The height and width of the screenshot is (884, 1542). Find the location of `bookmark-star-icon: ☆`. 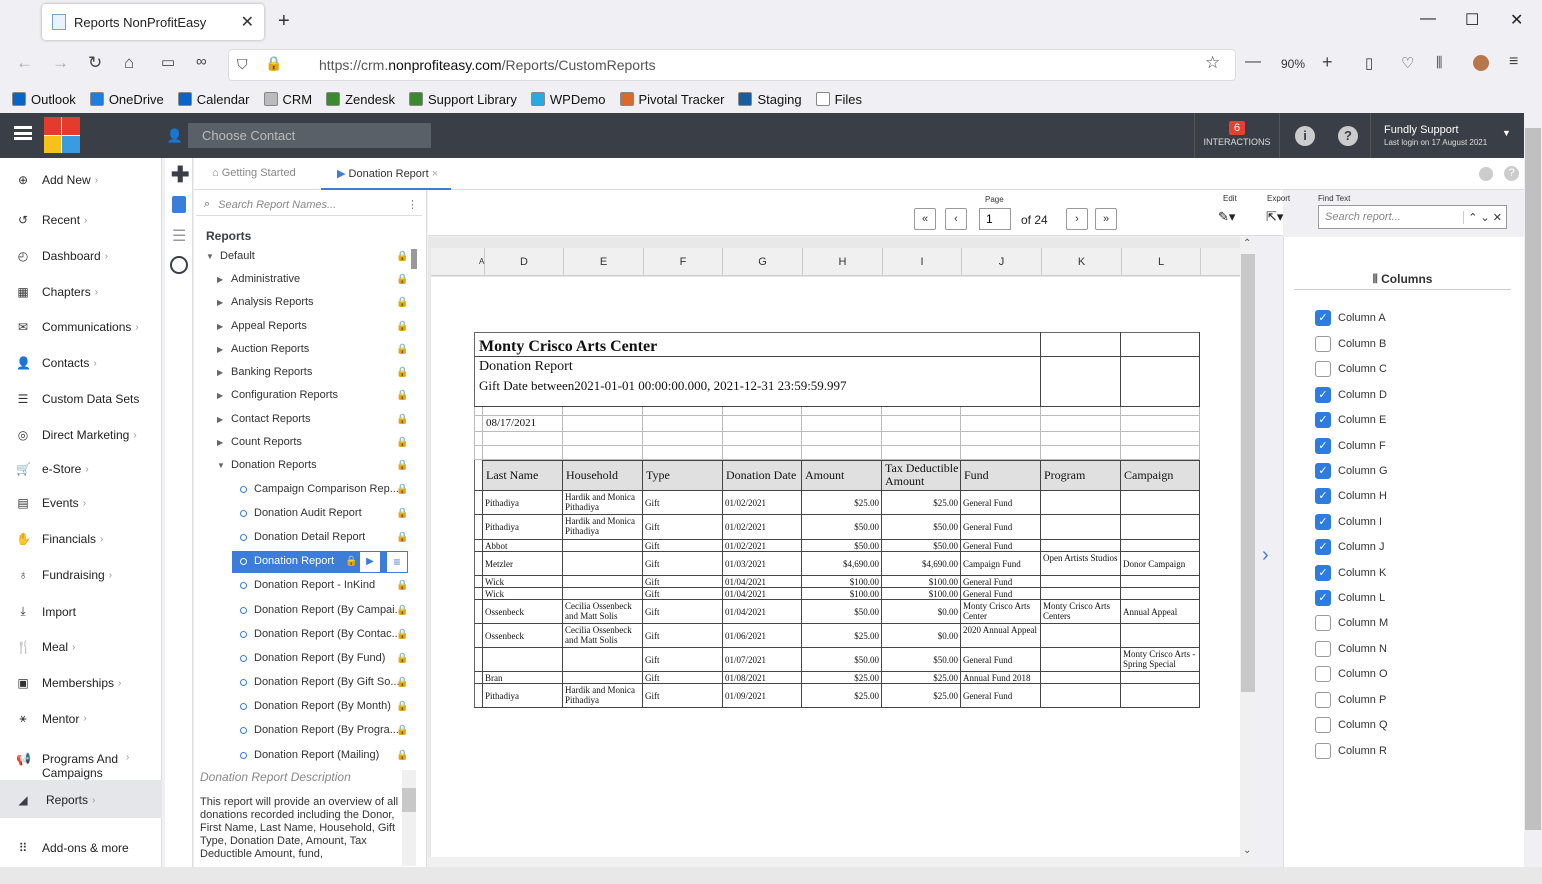

bookmark-star-icon: ☆ is located at coordinates (1212, 63).